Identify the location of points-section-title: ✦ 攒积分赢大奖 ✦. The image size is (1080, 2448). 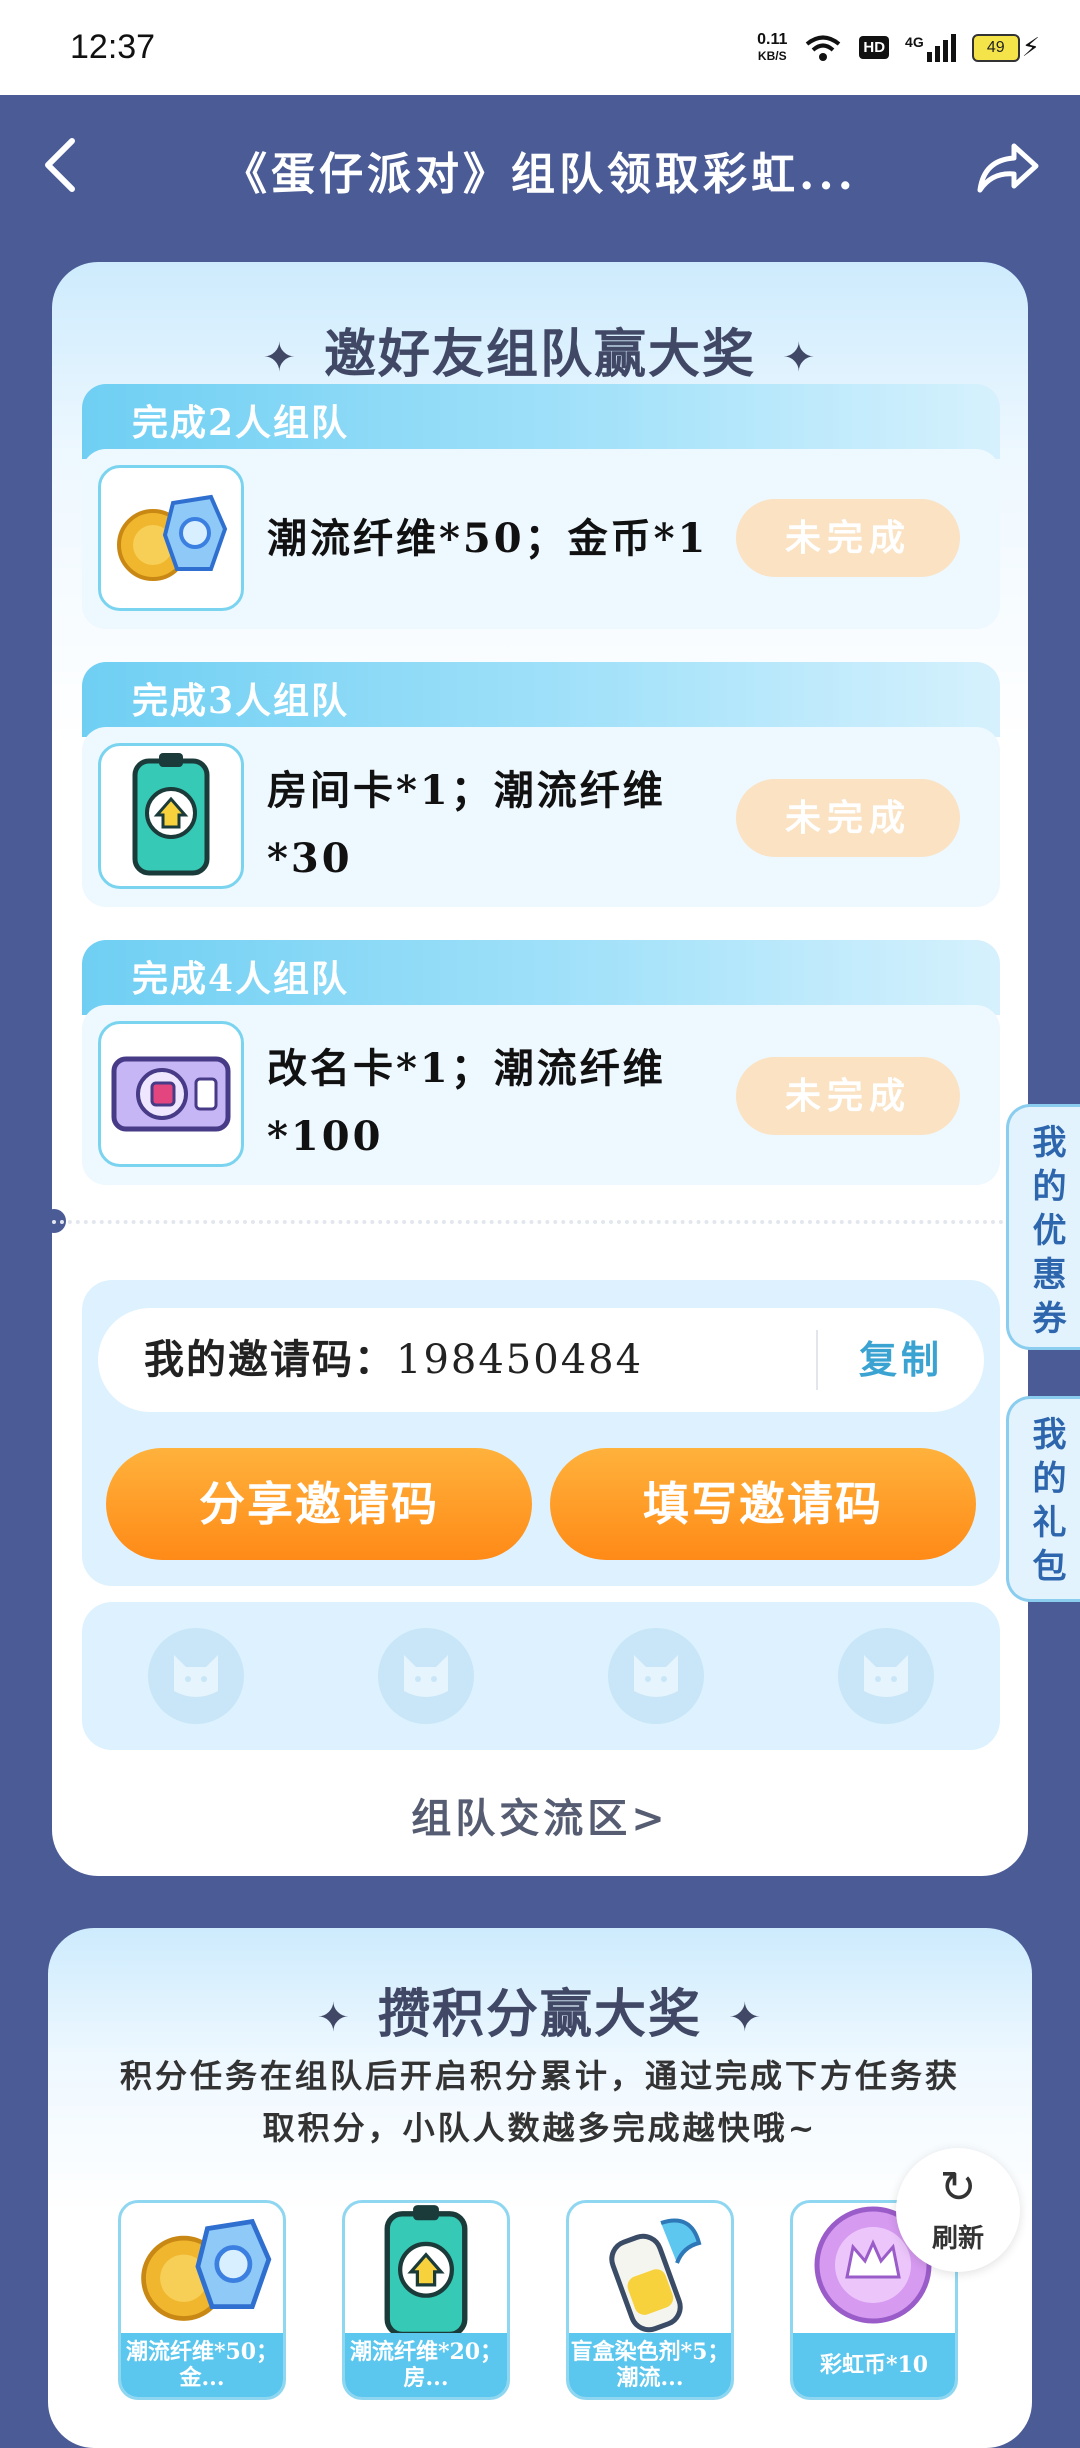
(540, 2009).